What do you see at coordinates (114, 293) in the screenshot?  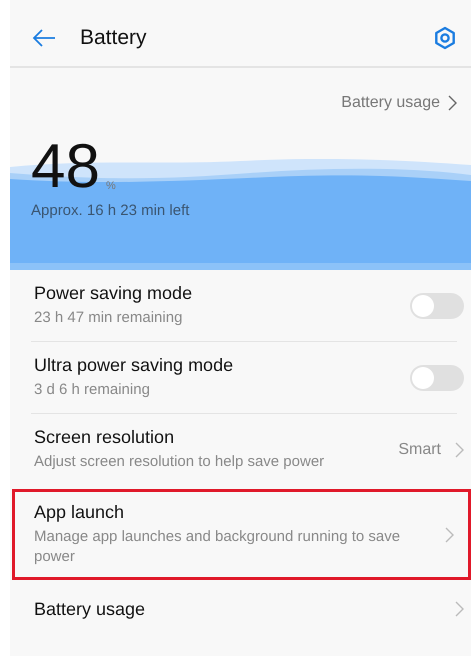 I see `setting-title: Power saving mode` at bounding box center [114, 293].